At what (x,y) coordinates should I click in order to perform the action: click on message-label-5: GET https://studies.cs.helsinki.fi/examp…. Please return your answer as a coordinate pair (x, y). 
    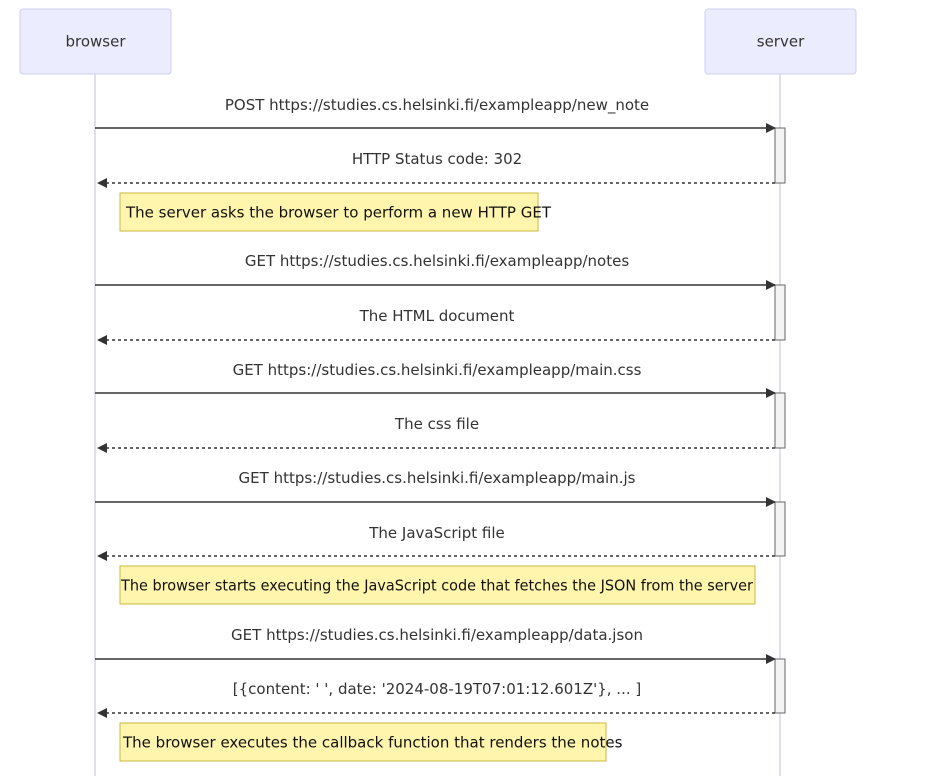
    Looking at the image, I should click on (437, 370).